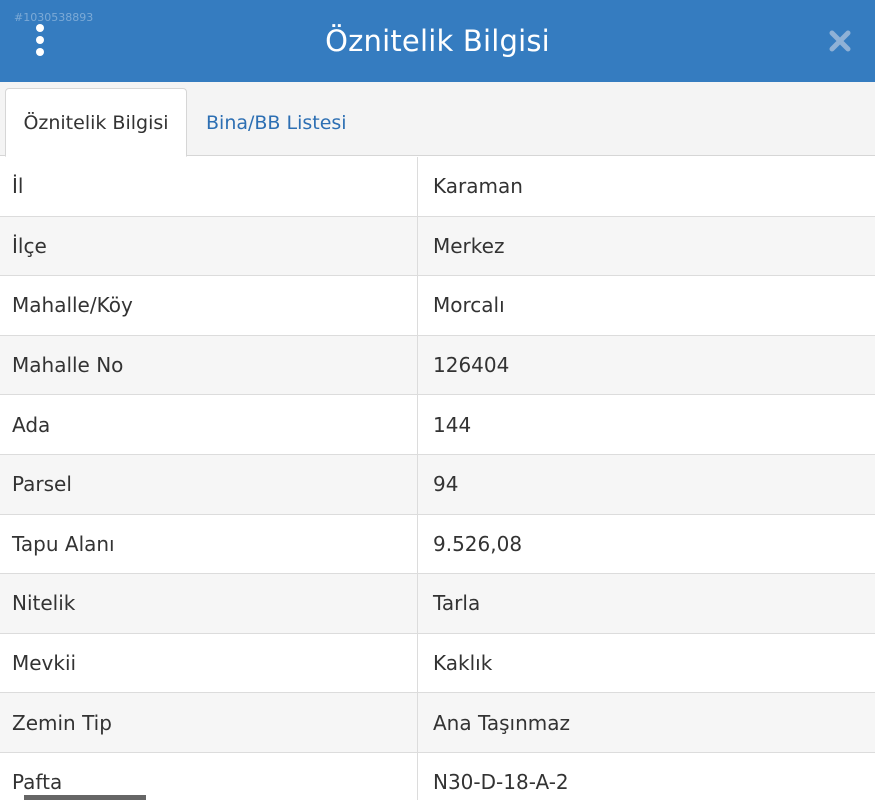 Image resolution: width=875 pixels, height=800 pixels. Describe the element at coordinates (209, 544) in the screenshot. I see `row-key: Tapu Alanı` at that location.